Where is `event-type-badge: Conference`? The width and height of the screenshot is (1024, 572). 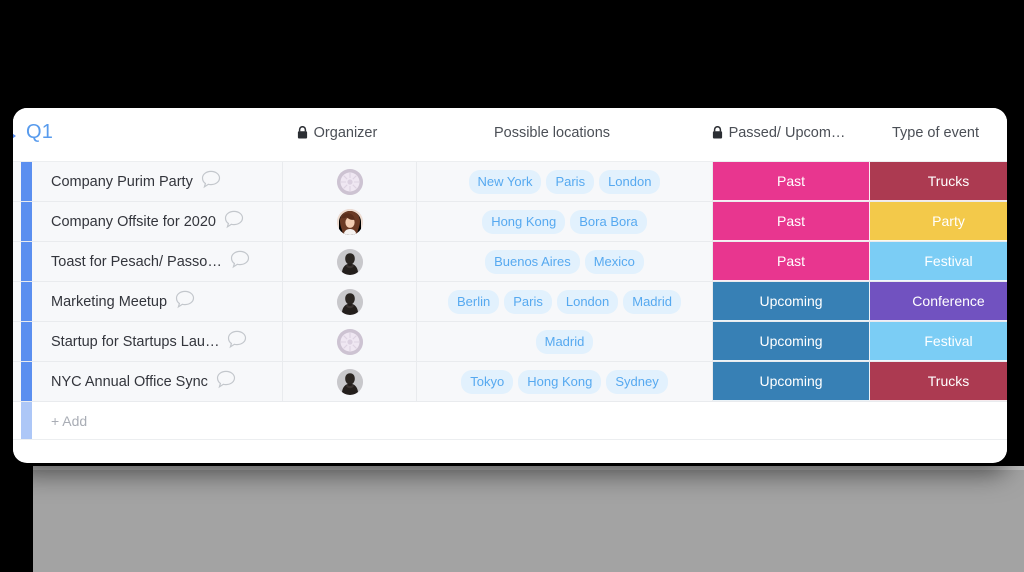
event-type-badge: Conference is located at coordinates (938, 301).